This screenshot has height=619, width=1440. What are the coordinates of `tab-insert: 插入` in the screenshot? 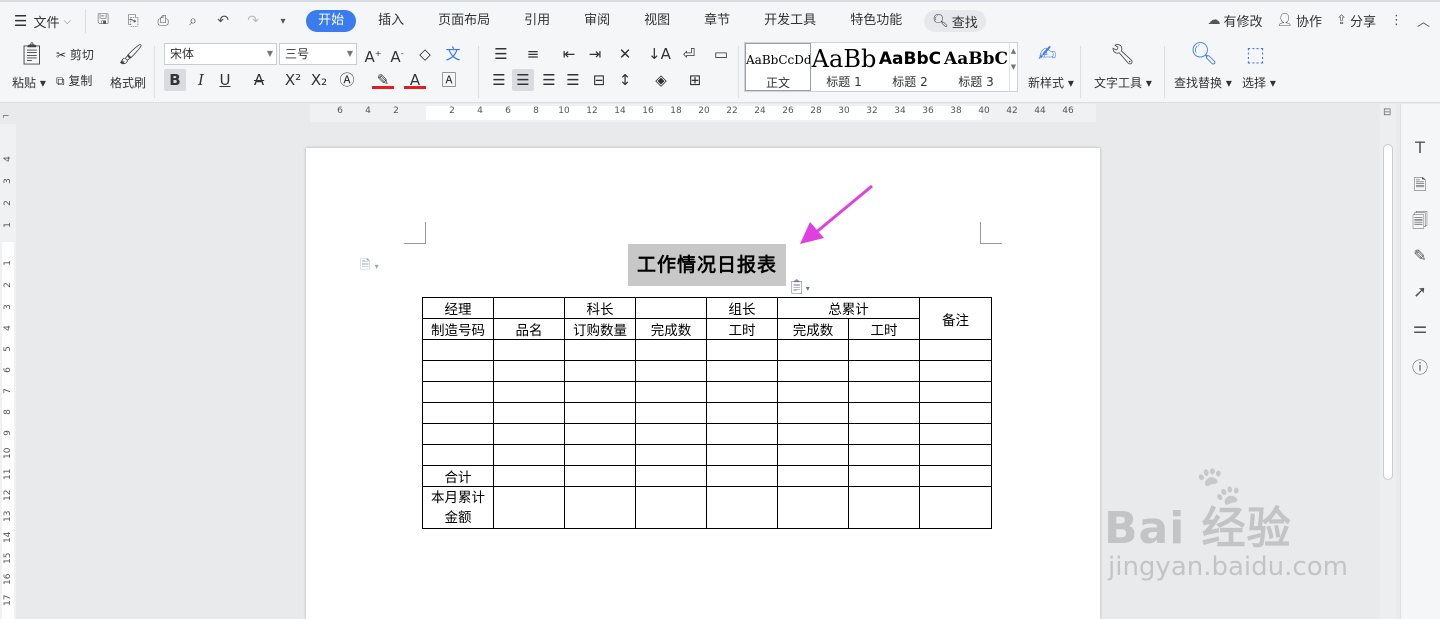 It's located at (391, 21).